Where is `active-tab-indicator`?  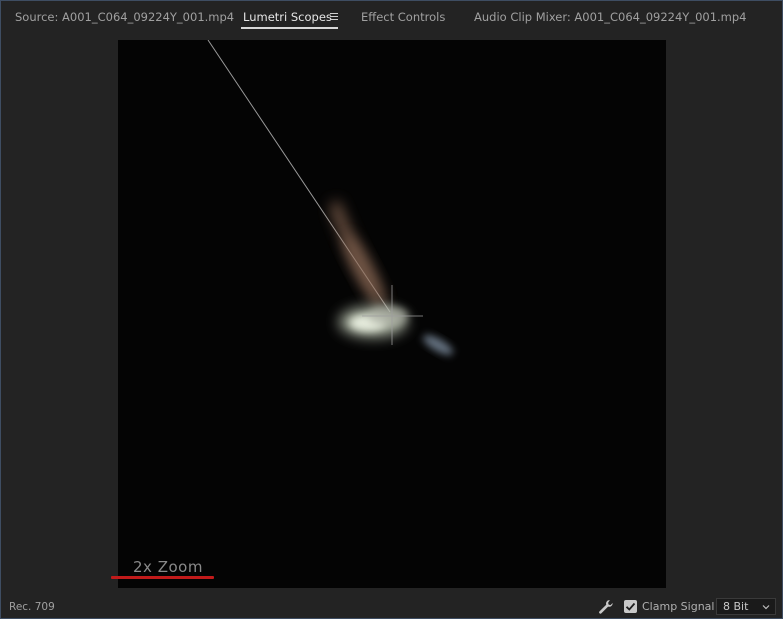 active-tab-indicator is located at coordinates (289, 28).